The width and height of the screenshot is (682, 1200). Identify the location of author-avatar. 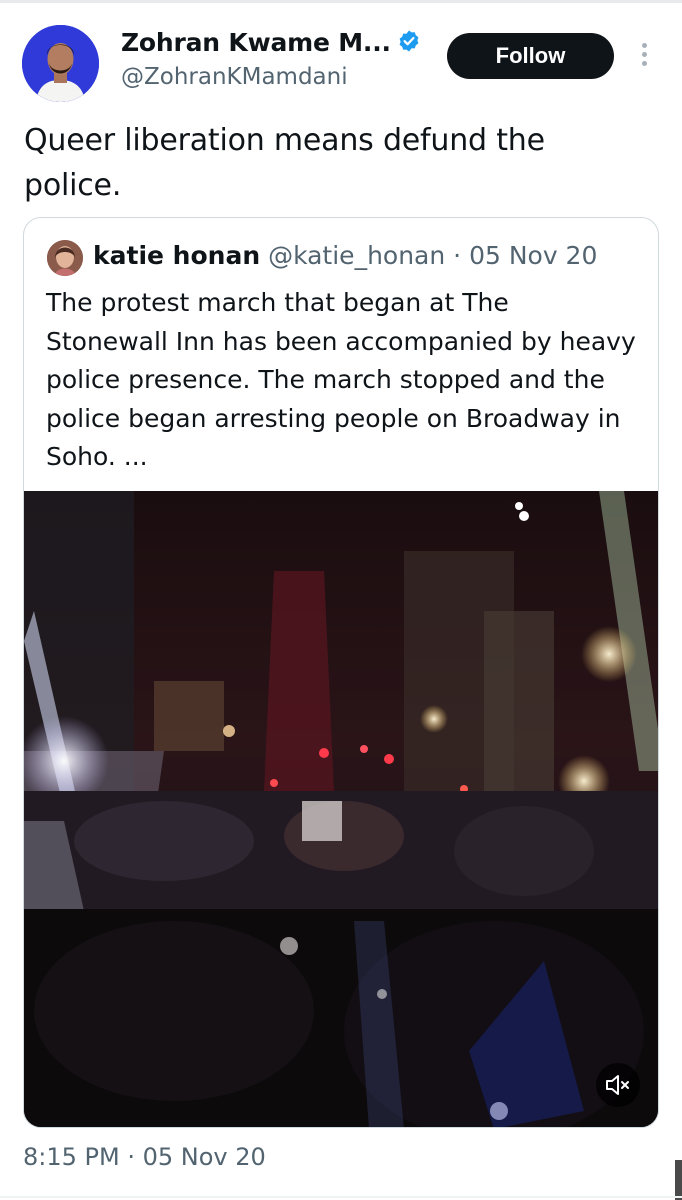
(60, 63).